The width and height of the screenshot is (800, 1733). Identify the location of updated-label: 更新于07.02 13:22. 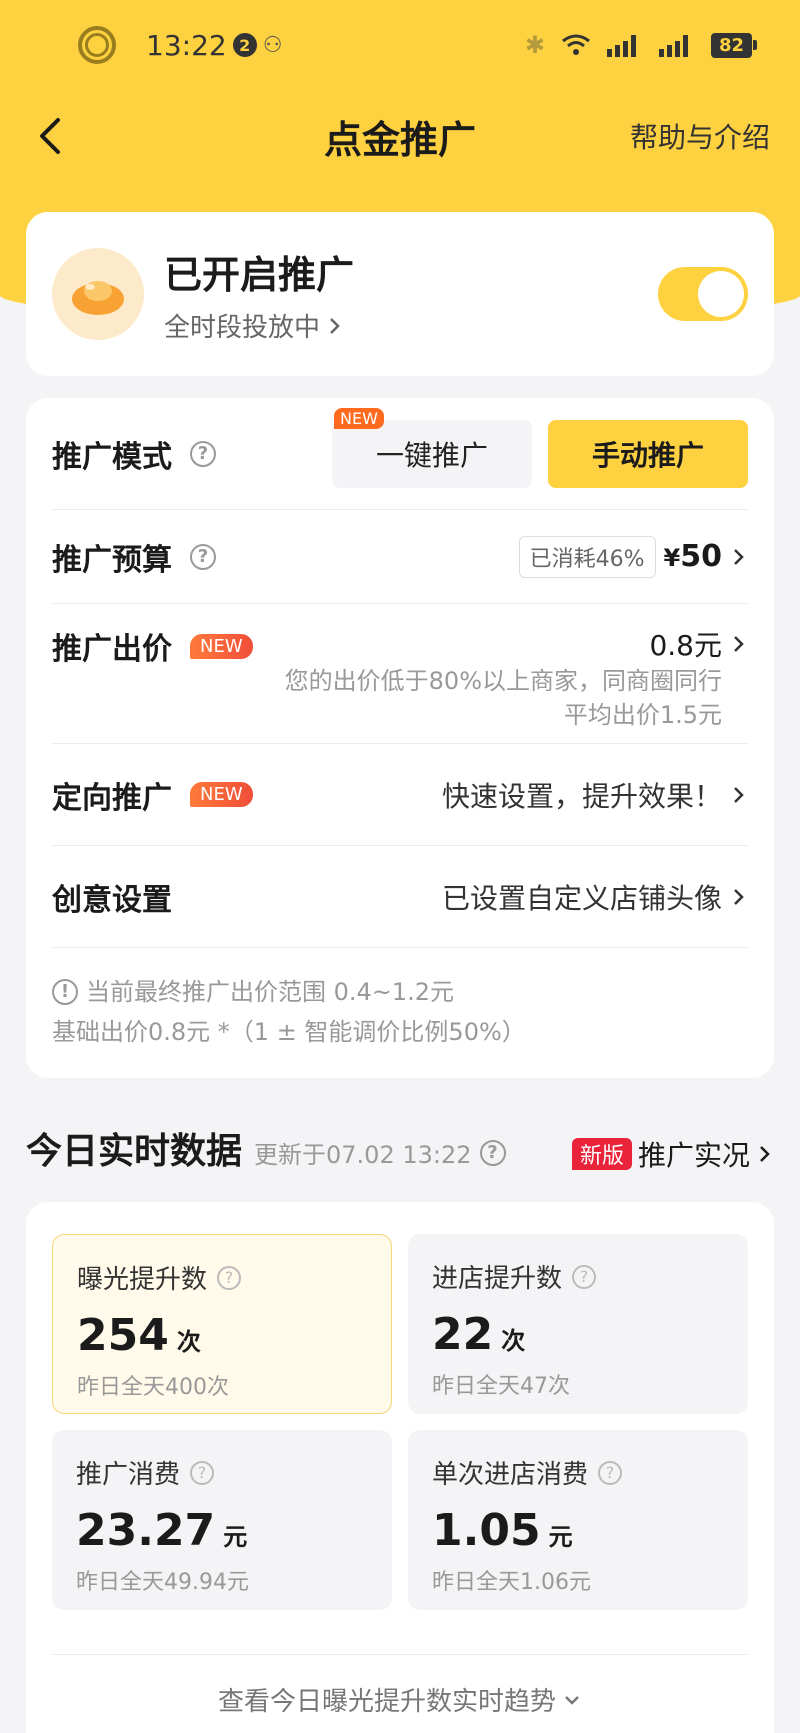
(363, 1155).